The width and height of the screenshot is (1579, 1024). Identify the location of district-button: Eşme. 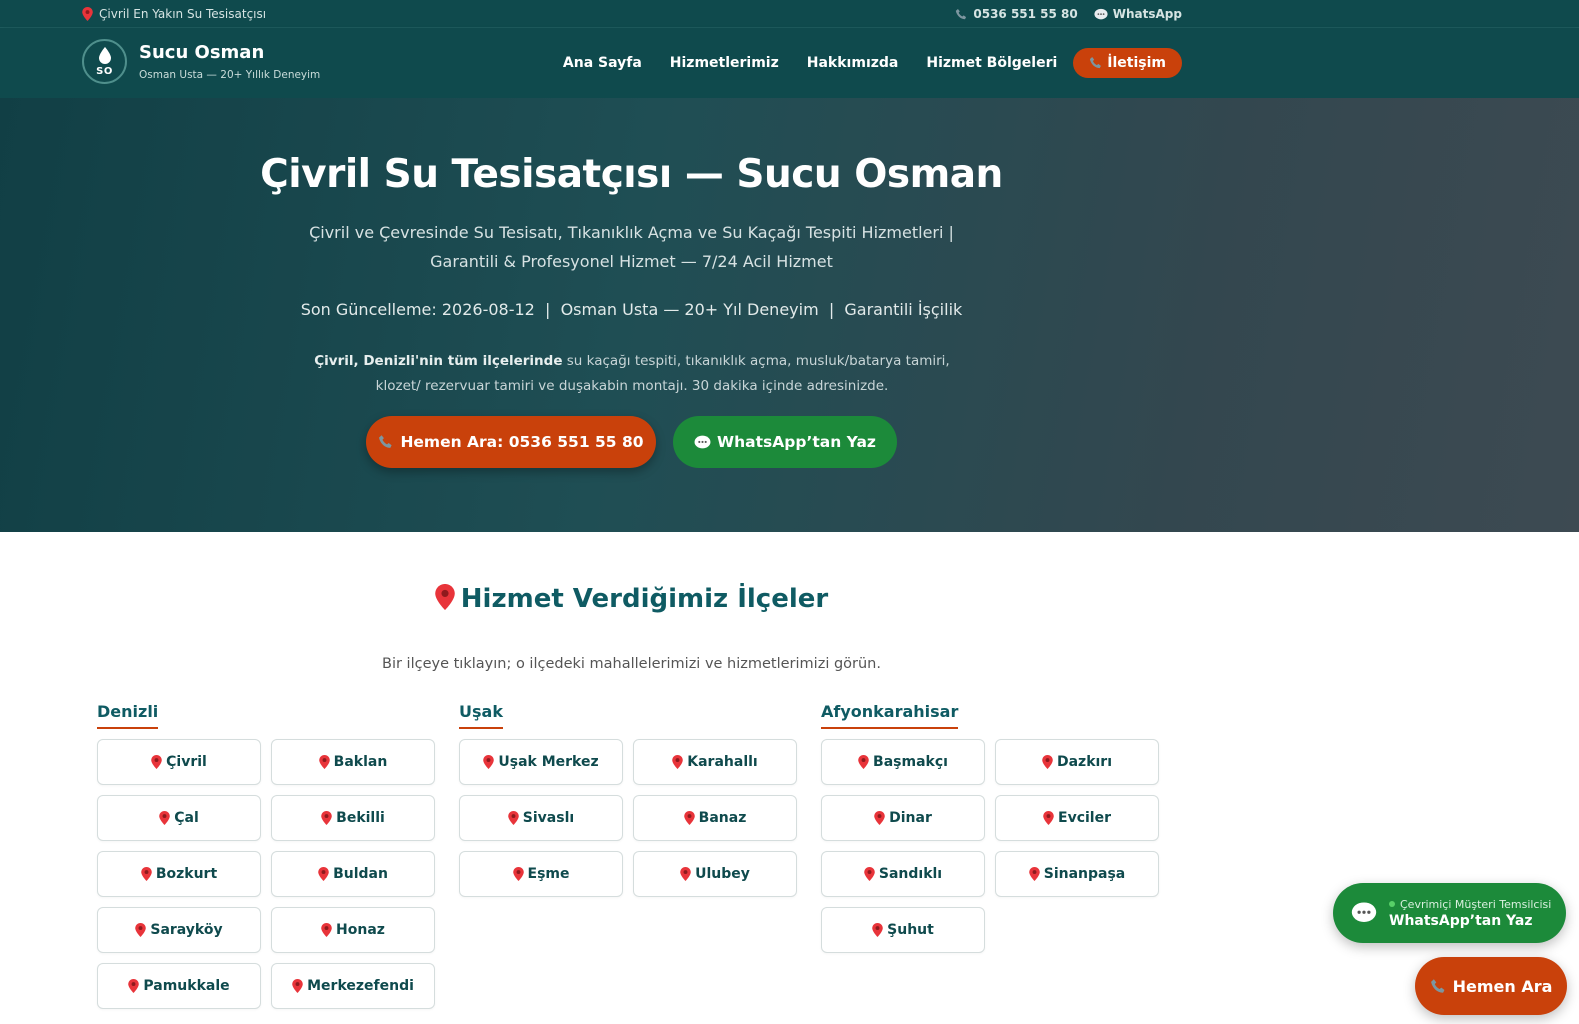
(541, 874).